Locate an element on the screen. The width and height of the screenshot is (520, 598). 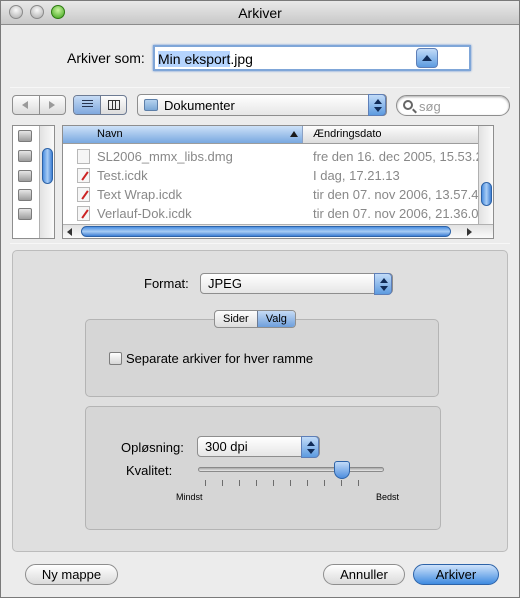
vertical-scroll-thumb is located at coordinates (486, 194).